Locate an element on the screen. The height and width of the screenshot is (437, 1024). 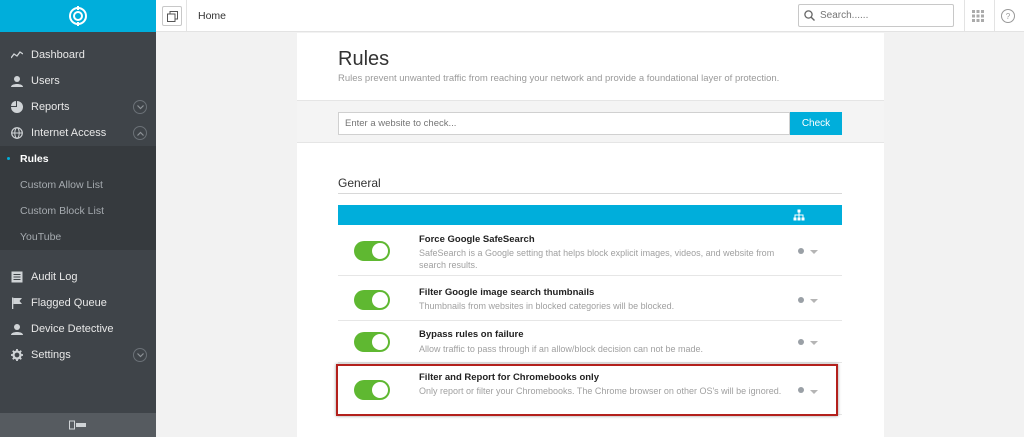
sidebar-nav: Dashboard Users Reports Internet Access is located at coordinates (78, 200).